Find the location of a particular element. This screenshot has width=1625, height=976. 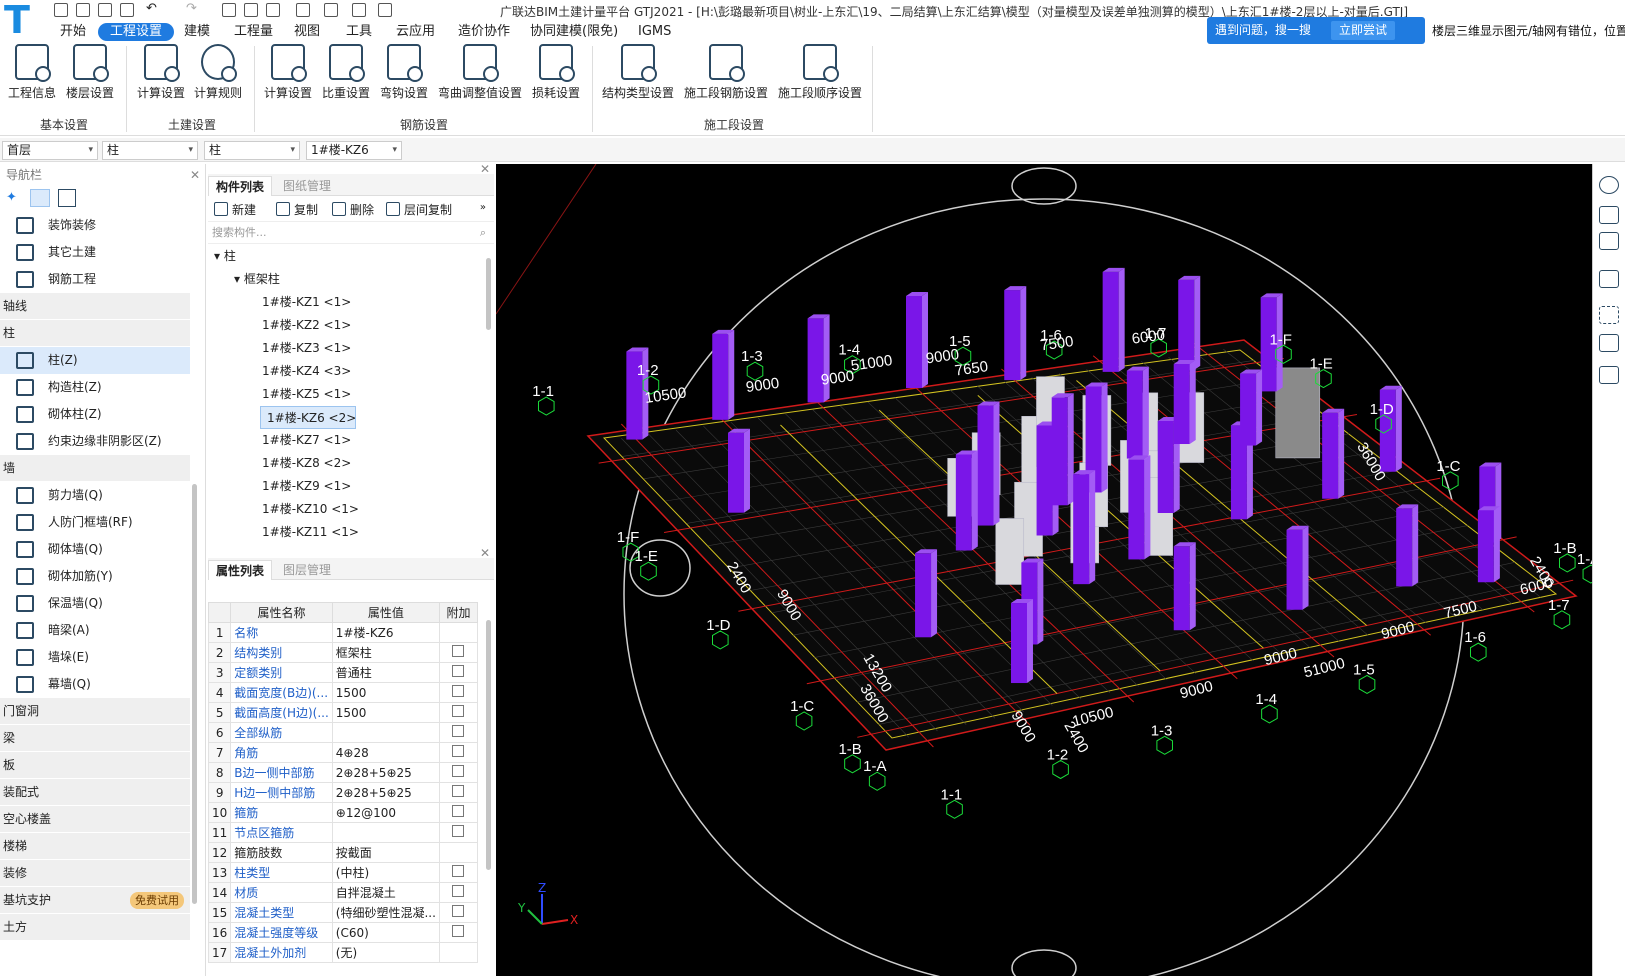

weight-settings-button: 比重设置 is located at coordinates (346, 72).